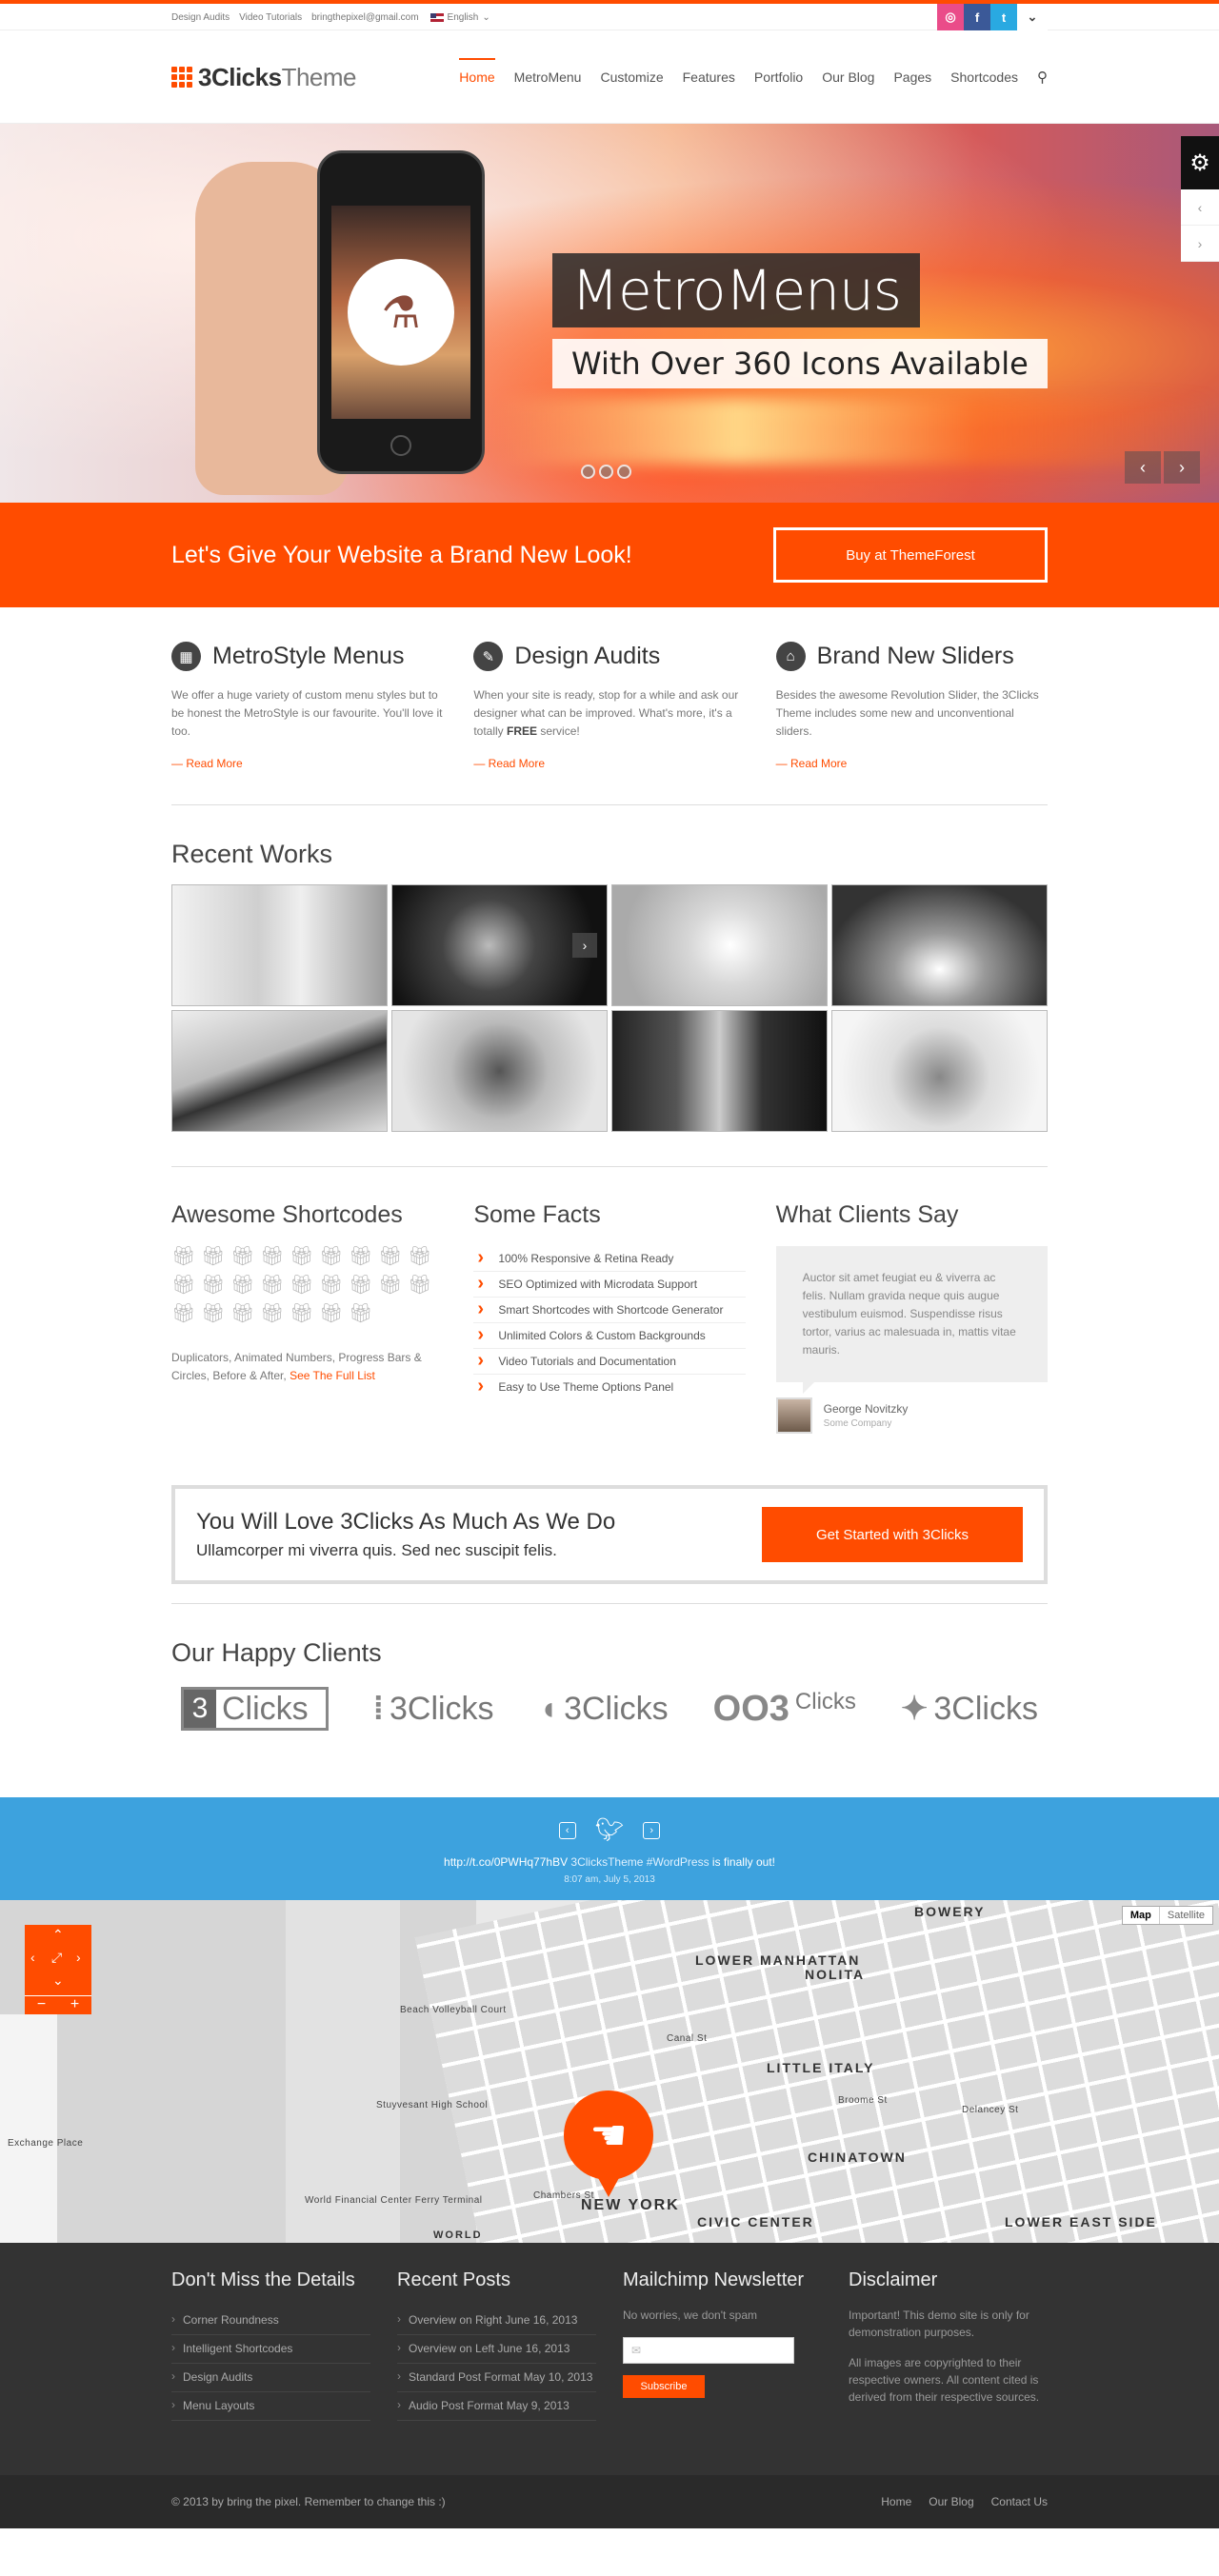 Image resolution: width=1219 pixels, height=2576 pixels. What do you see at coordinates (709, 77) in the screenshot?
I see `nav-features: Features` at bounding box center [709, 77].